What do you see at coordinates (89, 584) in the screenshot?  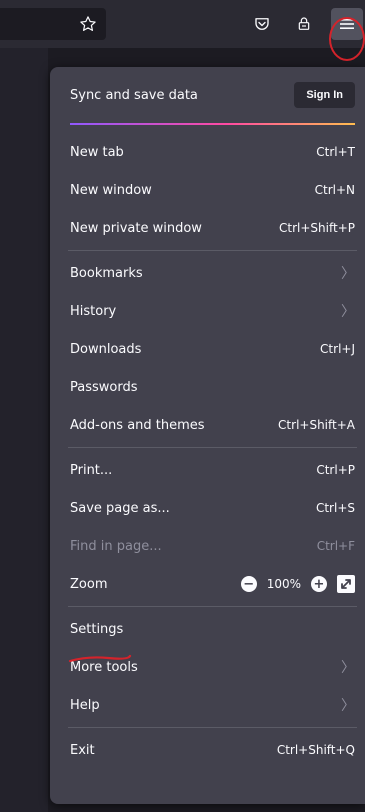 I see `menu-item-label: Zoom` at bounding box center [89, 584].